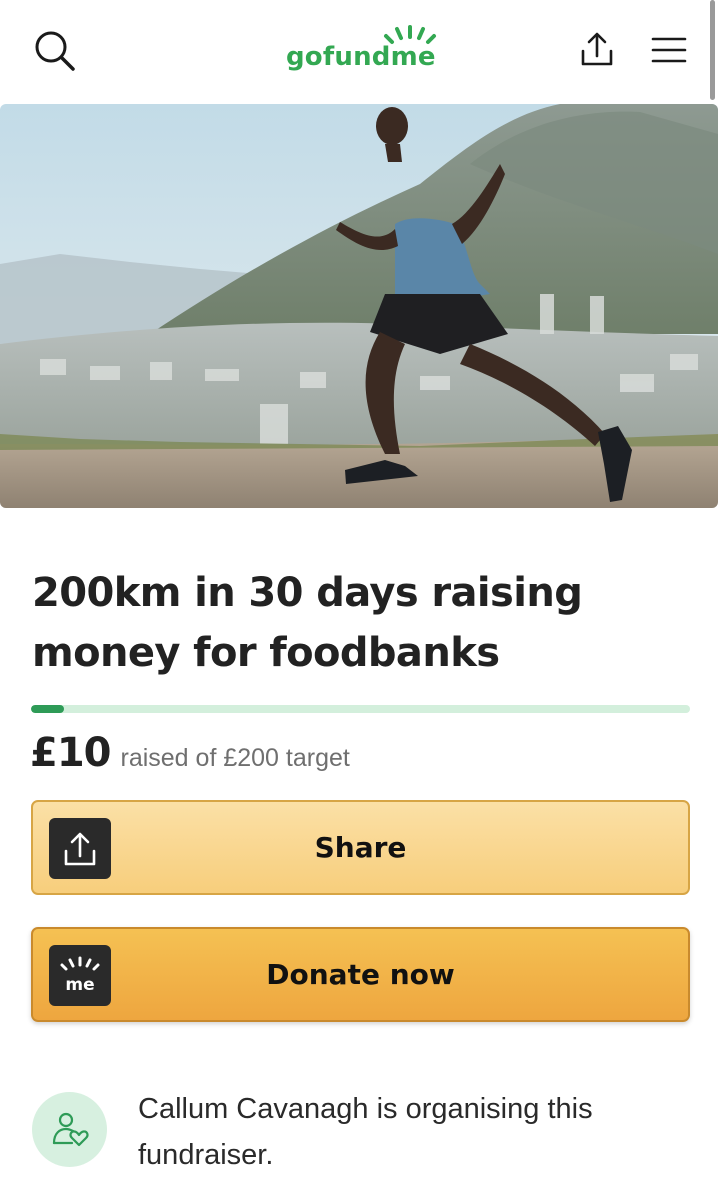 This screenshot has width=718, height=1200. I want to click on raised-summary: £10 raised of £200 target, so click(190, 757).